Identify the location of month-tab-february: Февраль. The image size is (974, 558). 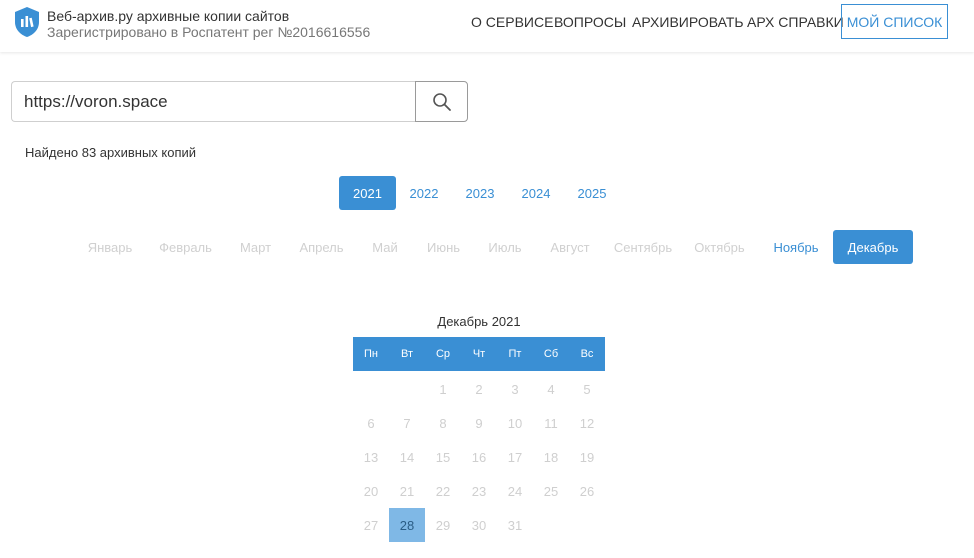
(185, 247).